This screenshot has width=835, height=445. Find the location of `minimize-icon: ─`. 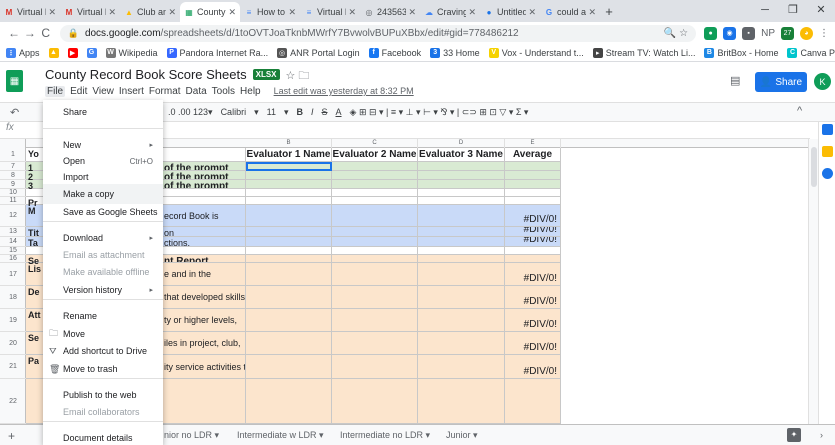

minimize-icon: ─ is located at coordinates (765, 10).